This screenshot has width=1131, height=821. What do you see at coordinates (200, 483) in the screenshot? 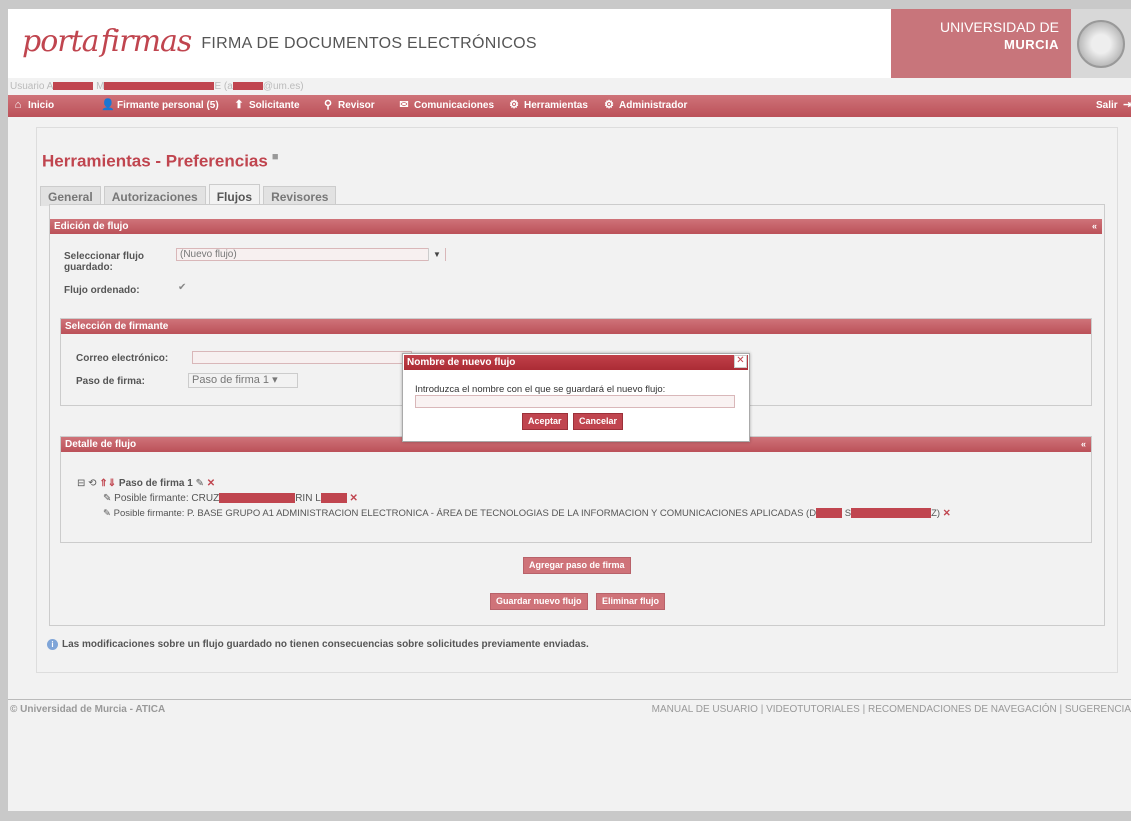
I see `edit-icon: ✎` at bounding box center [200, 483].